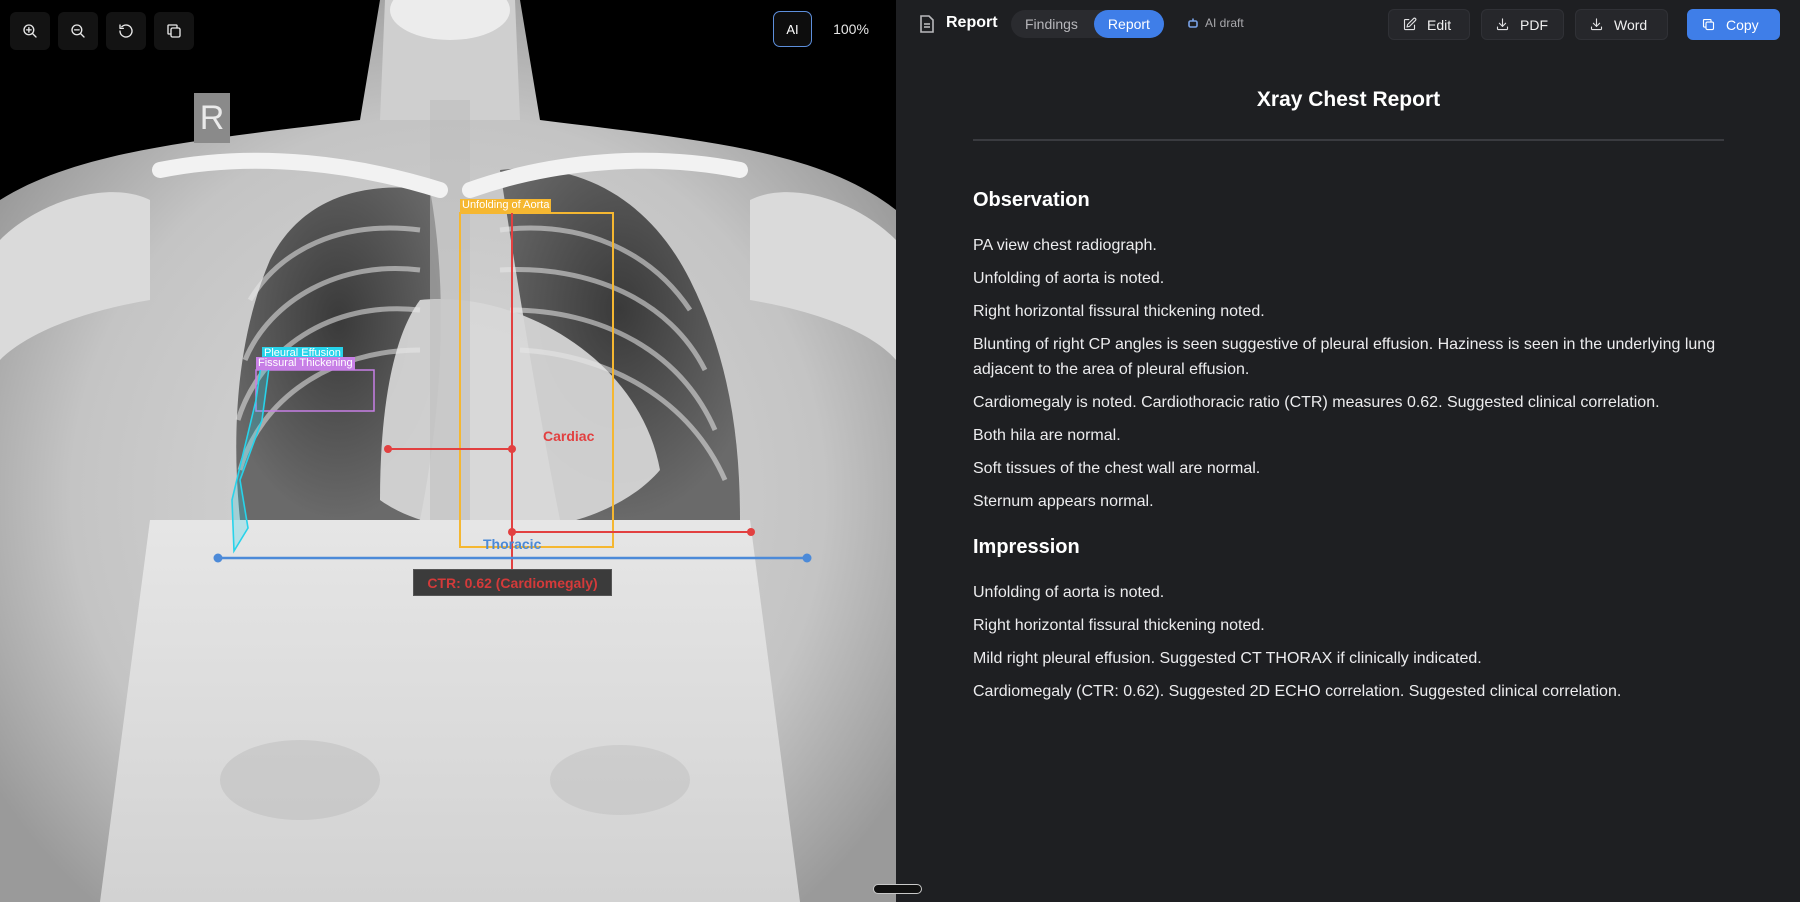  What do you see at coordinates (1410, 24) in the screenshot?
I see `edit-icon` at bounding box center [1410, 24].